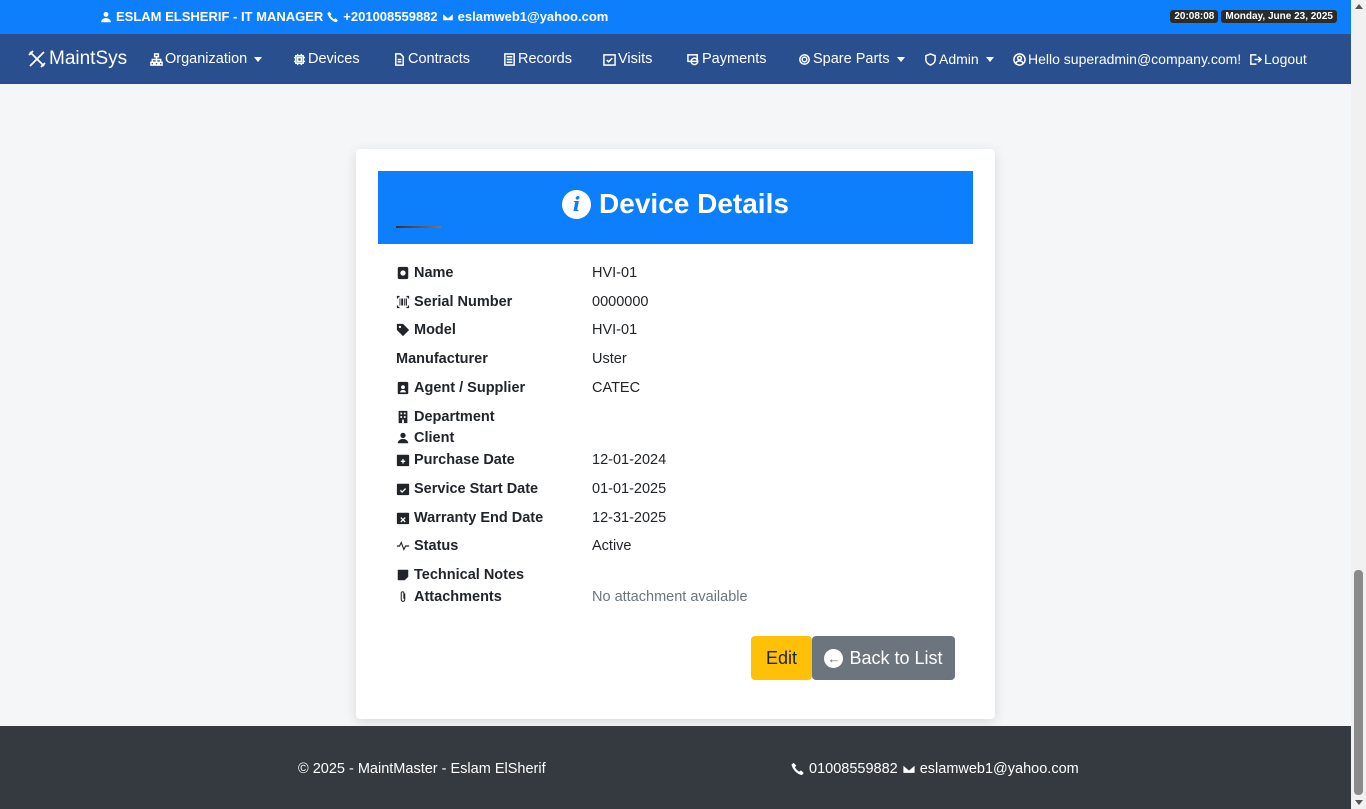 This screenshot has width=1366, height=809. What do you see at coordinates (299, 59) in the screenshot?
I see `cpu-icon` at bounding box center [299, 59].